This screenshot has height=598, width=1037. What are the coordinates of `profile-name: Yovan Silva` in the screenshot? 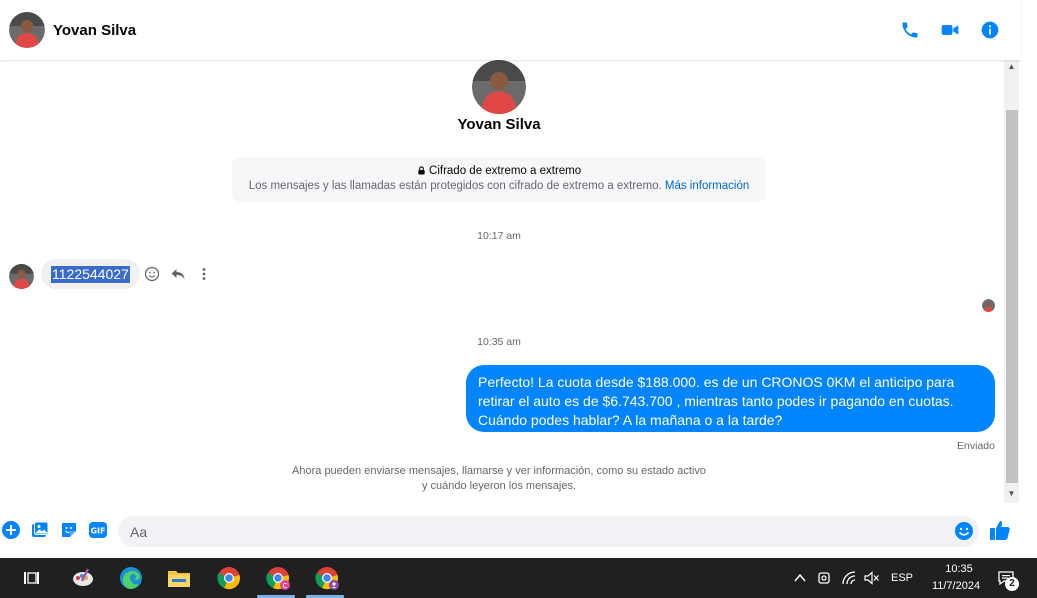 It's located at (499, 124).